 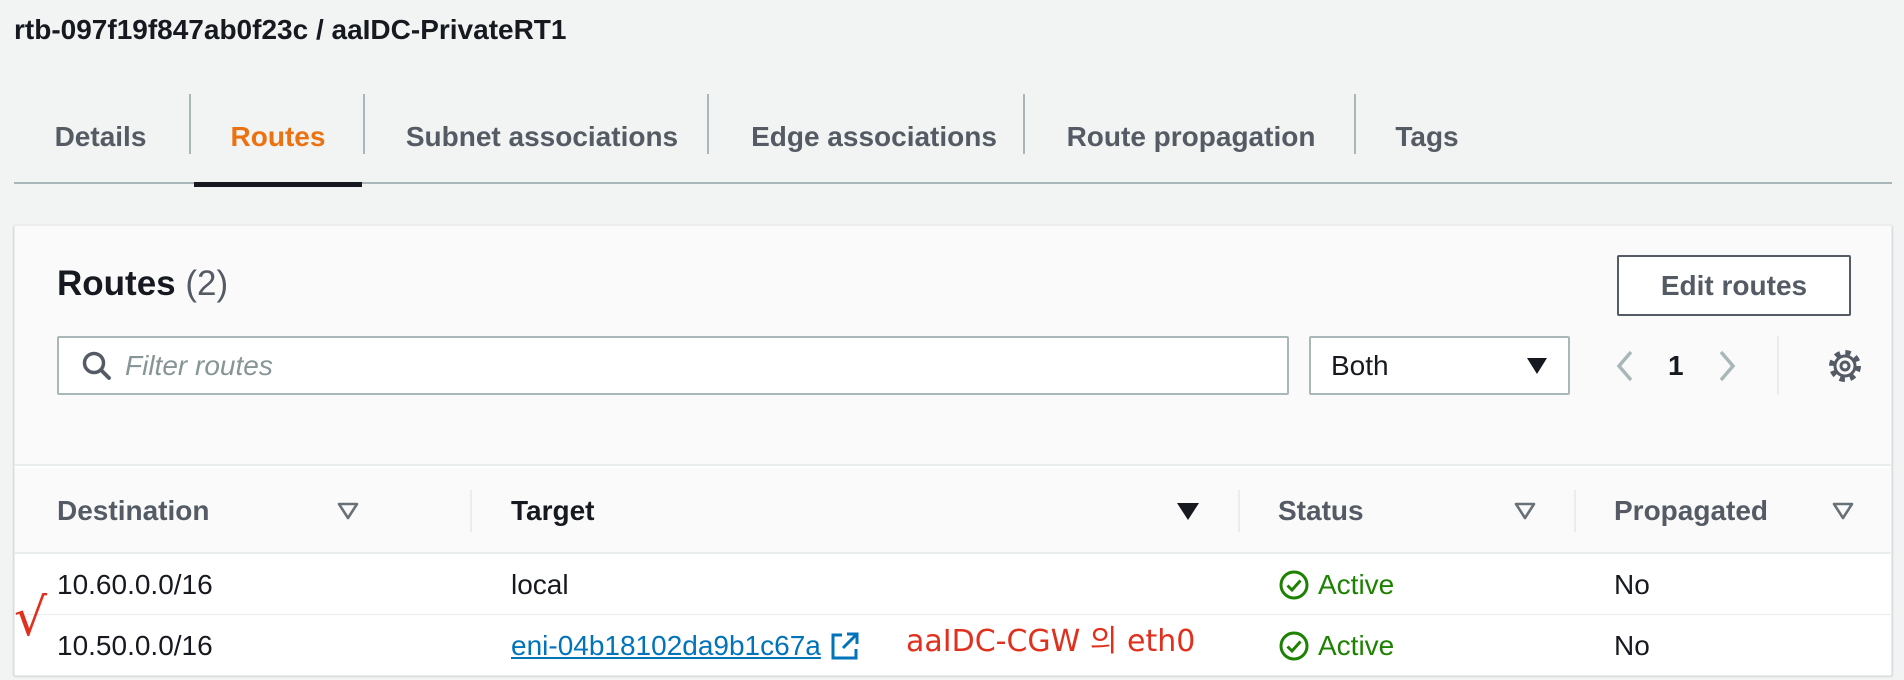 I want to click on edit-routes-button: Edit routes, so click(x=1734, y=285).